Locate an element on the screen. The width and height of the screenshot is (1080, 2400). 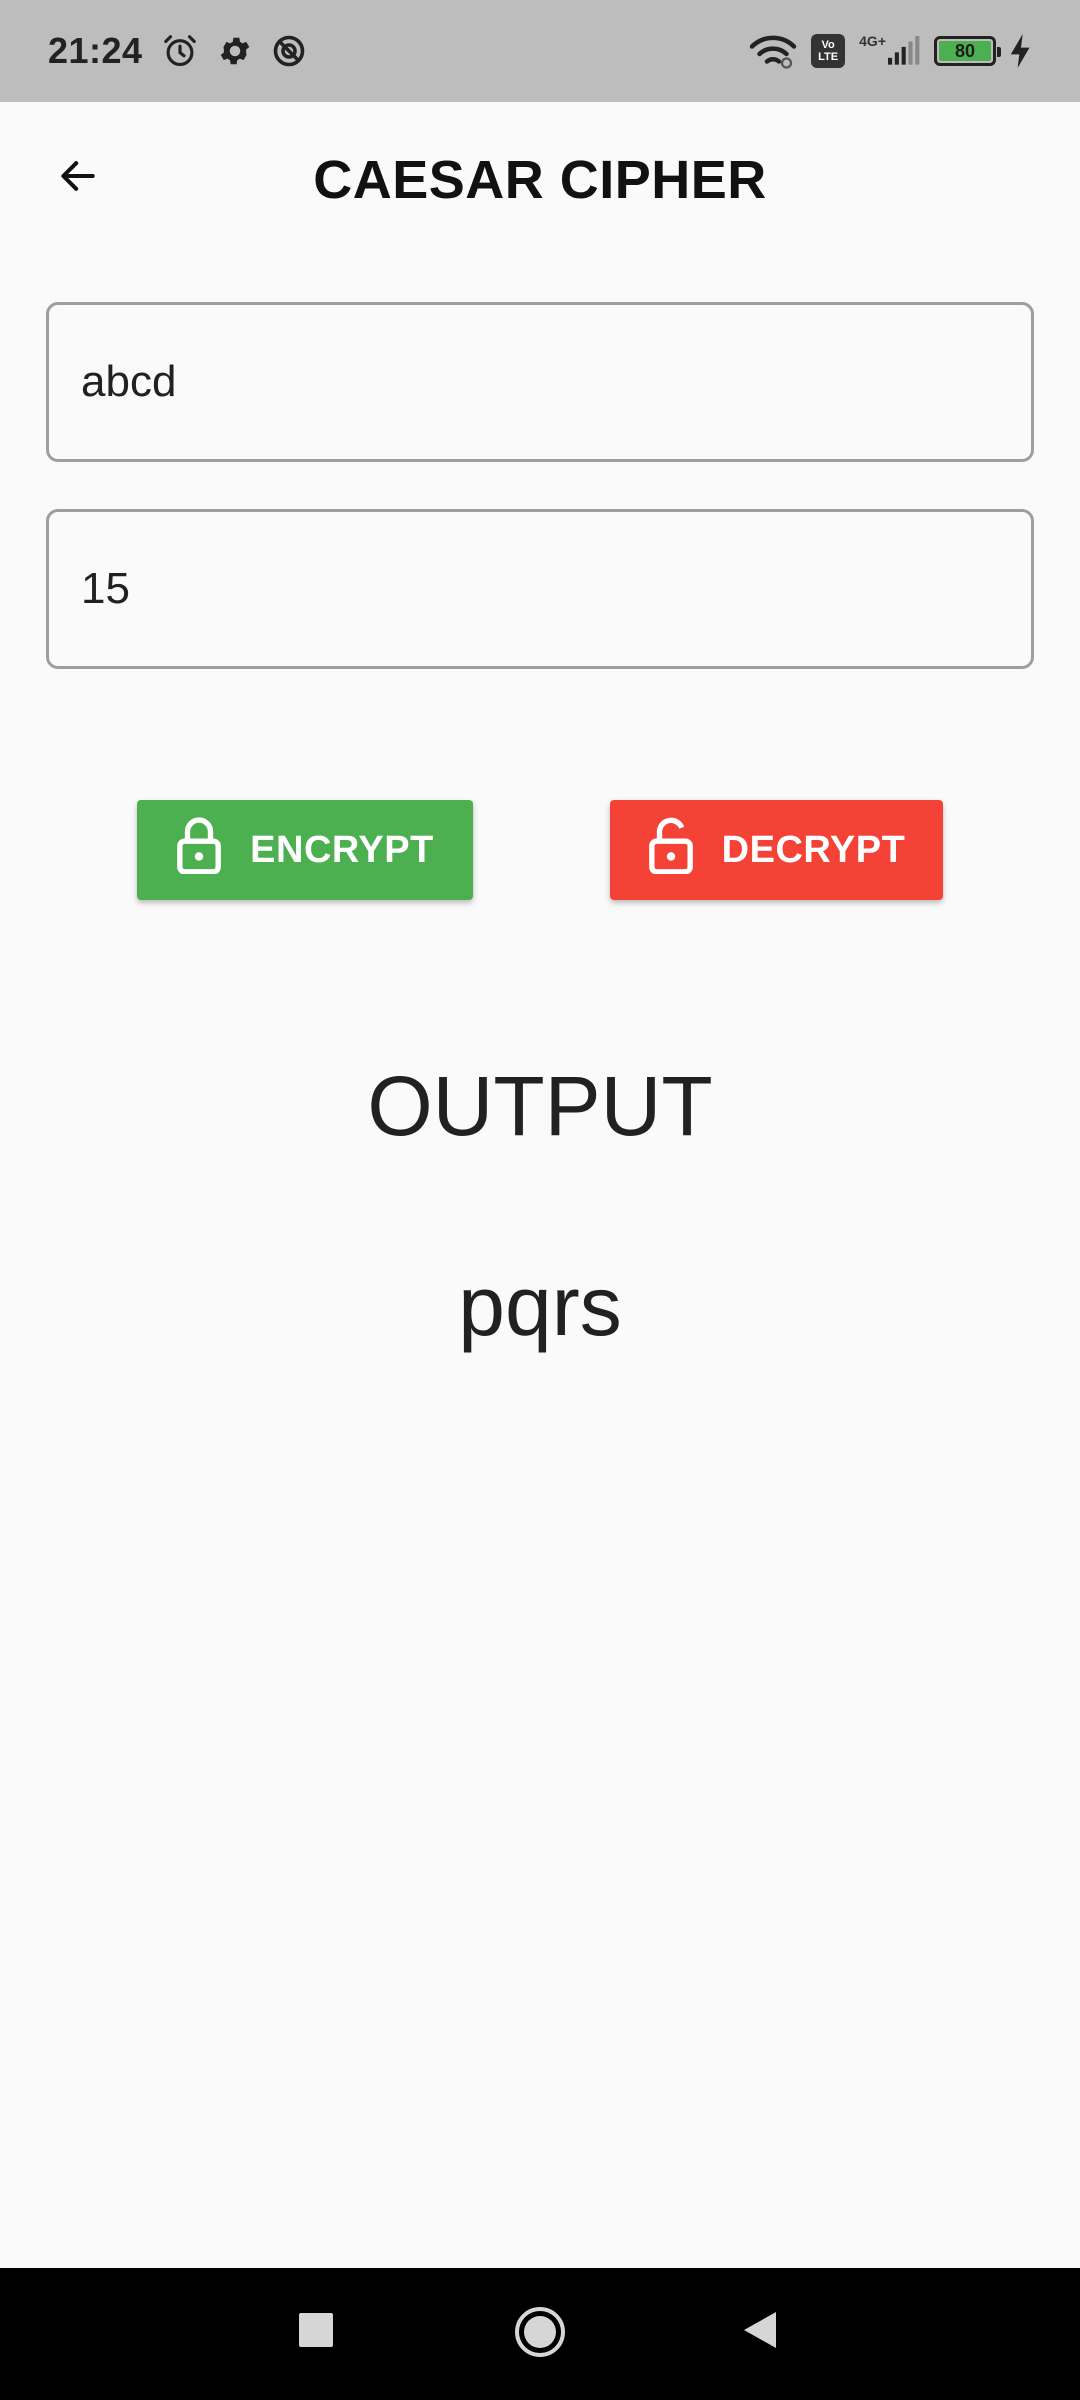
status-bar: 21:24 Vo LTE 4G+ 80 is located at coordinates (540, 51).